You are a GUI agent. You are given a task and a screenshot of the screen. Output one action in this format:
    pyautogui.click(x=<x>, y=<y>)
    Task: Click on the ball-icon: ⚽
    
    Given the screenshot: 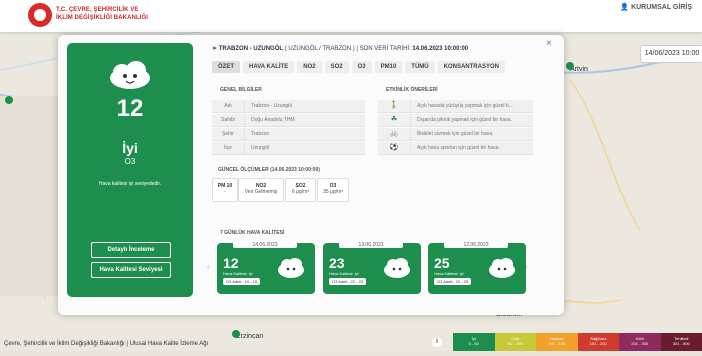 What is the action you would take?
    pyautogui.click(x=394, y=148)
    